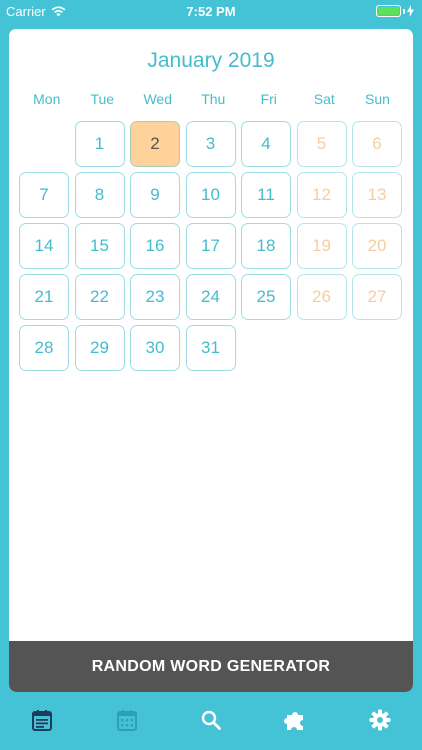  I want to click on weekday-label: Thu, so click(213, 99).